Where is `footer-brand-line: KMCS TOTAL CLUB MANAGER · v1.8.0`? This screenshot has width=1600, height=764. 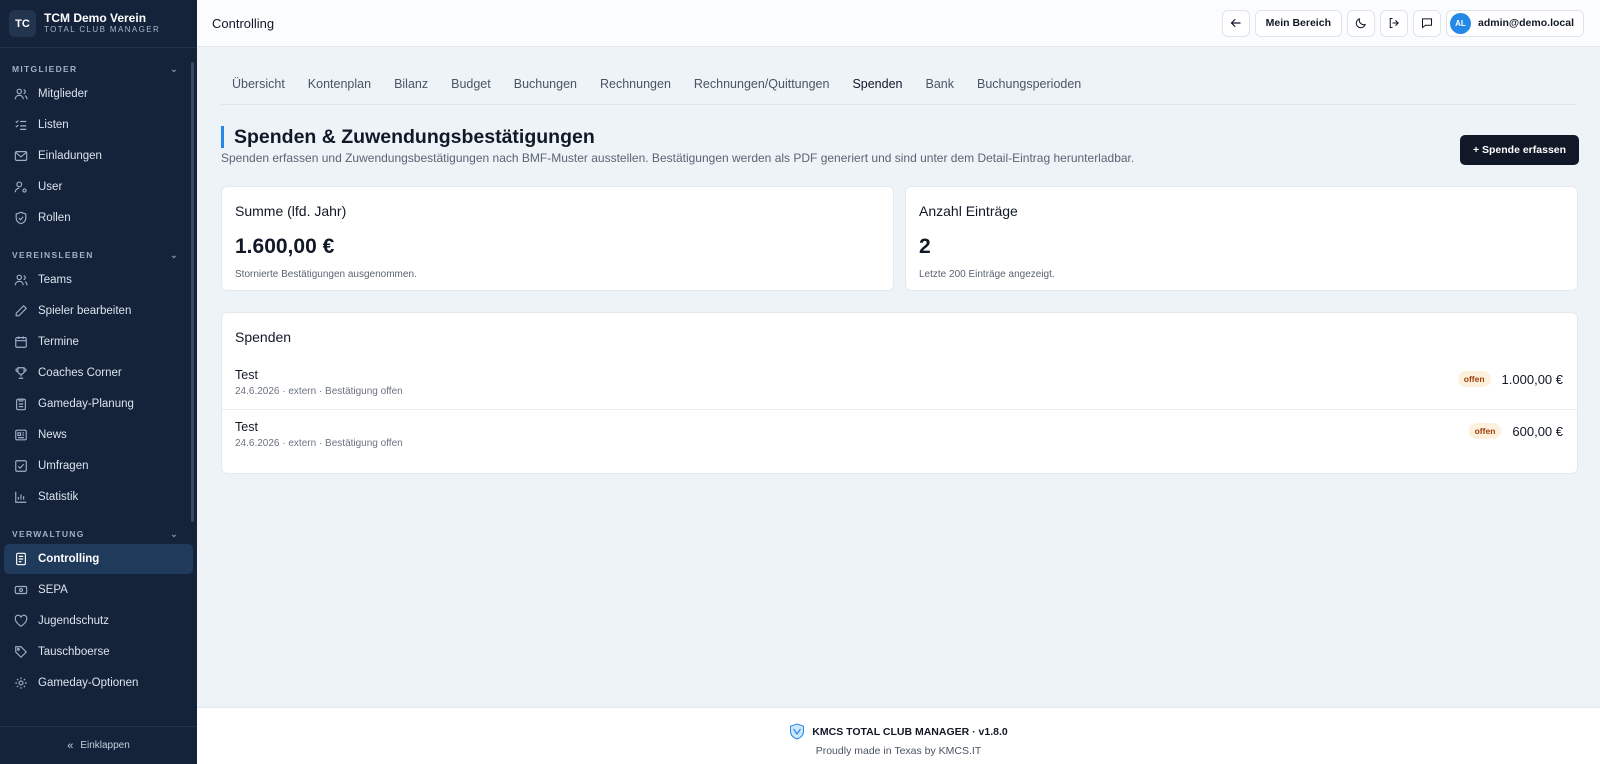 footer-brand-line: KMCS TOTAL CLUB MANAGER · v1.8.0 is located at coordinates (898, 731).